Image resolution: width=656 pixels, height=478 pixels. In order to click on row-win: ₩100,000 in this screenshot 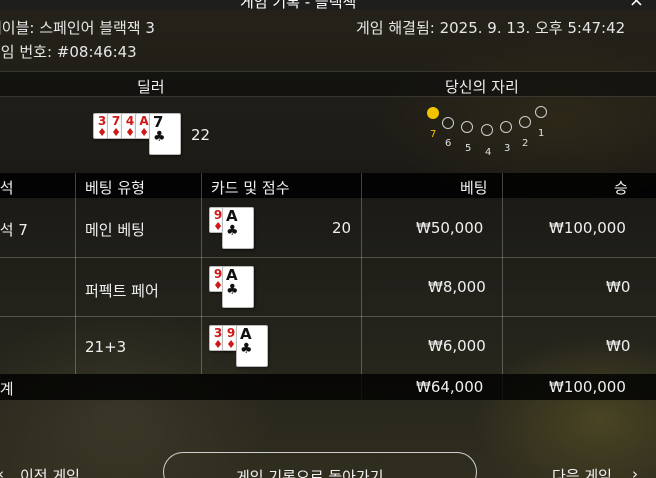, I will do `click(587, 228)`.